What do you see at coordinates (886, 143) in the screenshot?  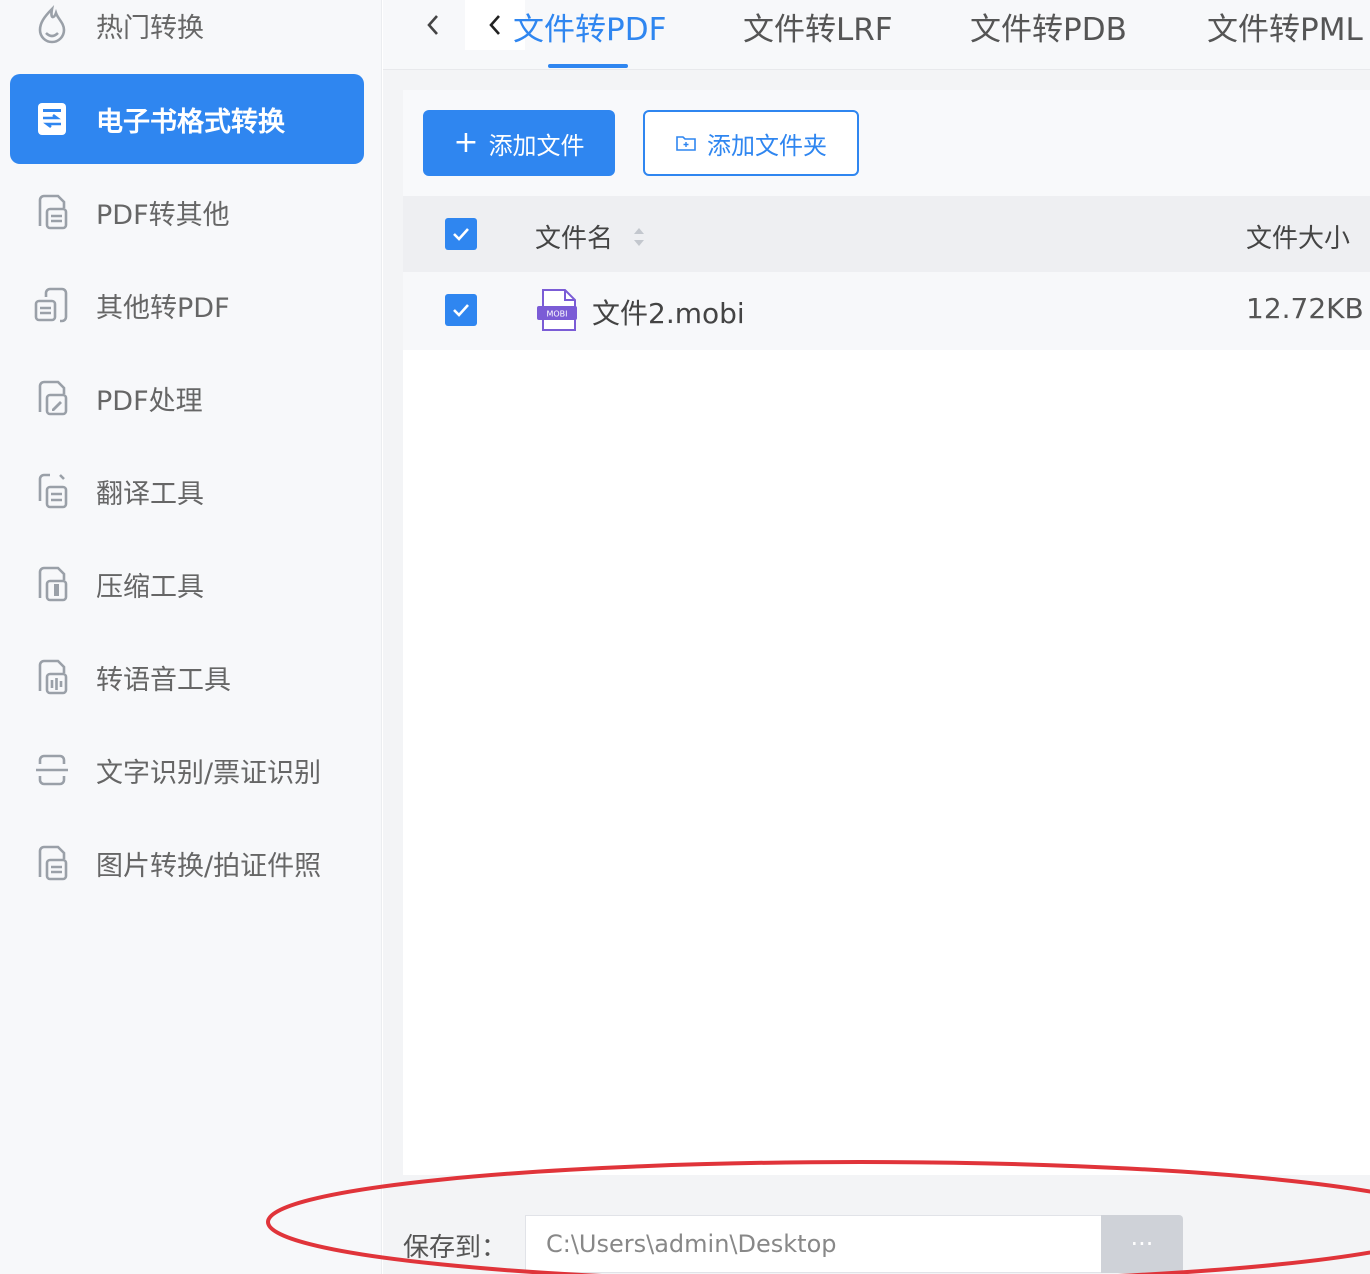 I see `toolbar: + 添加文件 添加文件夹` at bounding box center [886, 143].